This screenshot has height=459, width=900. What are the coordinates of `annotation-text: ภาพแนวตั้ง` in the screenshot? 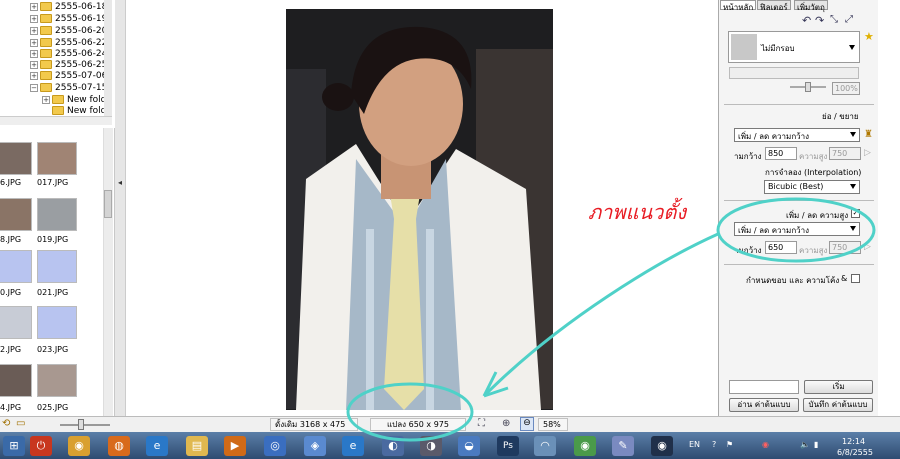 It's located at (637, 212).